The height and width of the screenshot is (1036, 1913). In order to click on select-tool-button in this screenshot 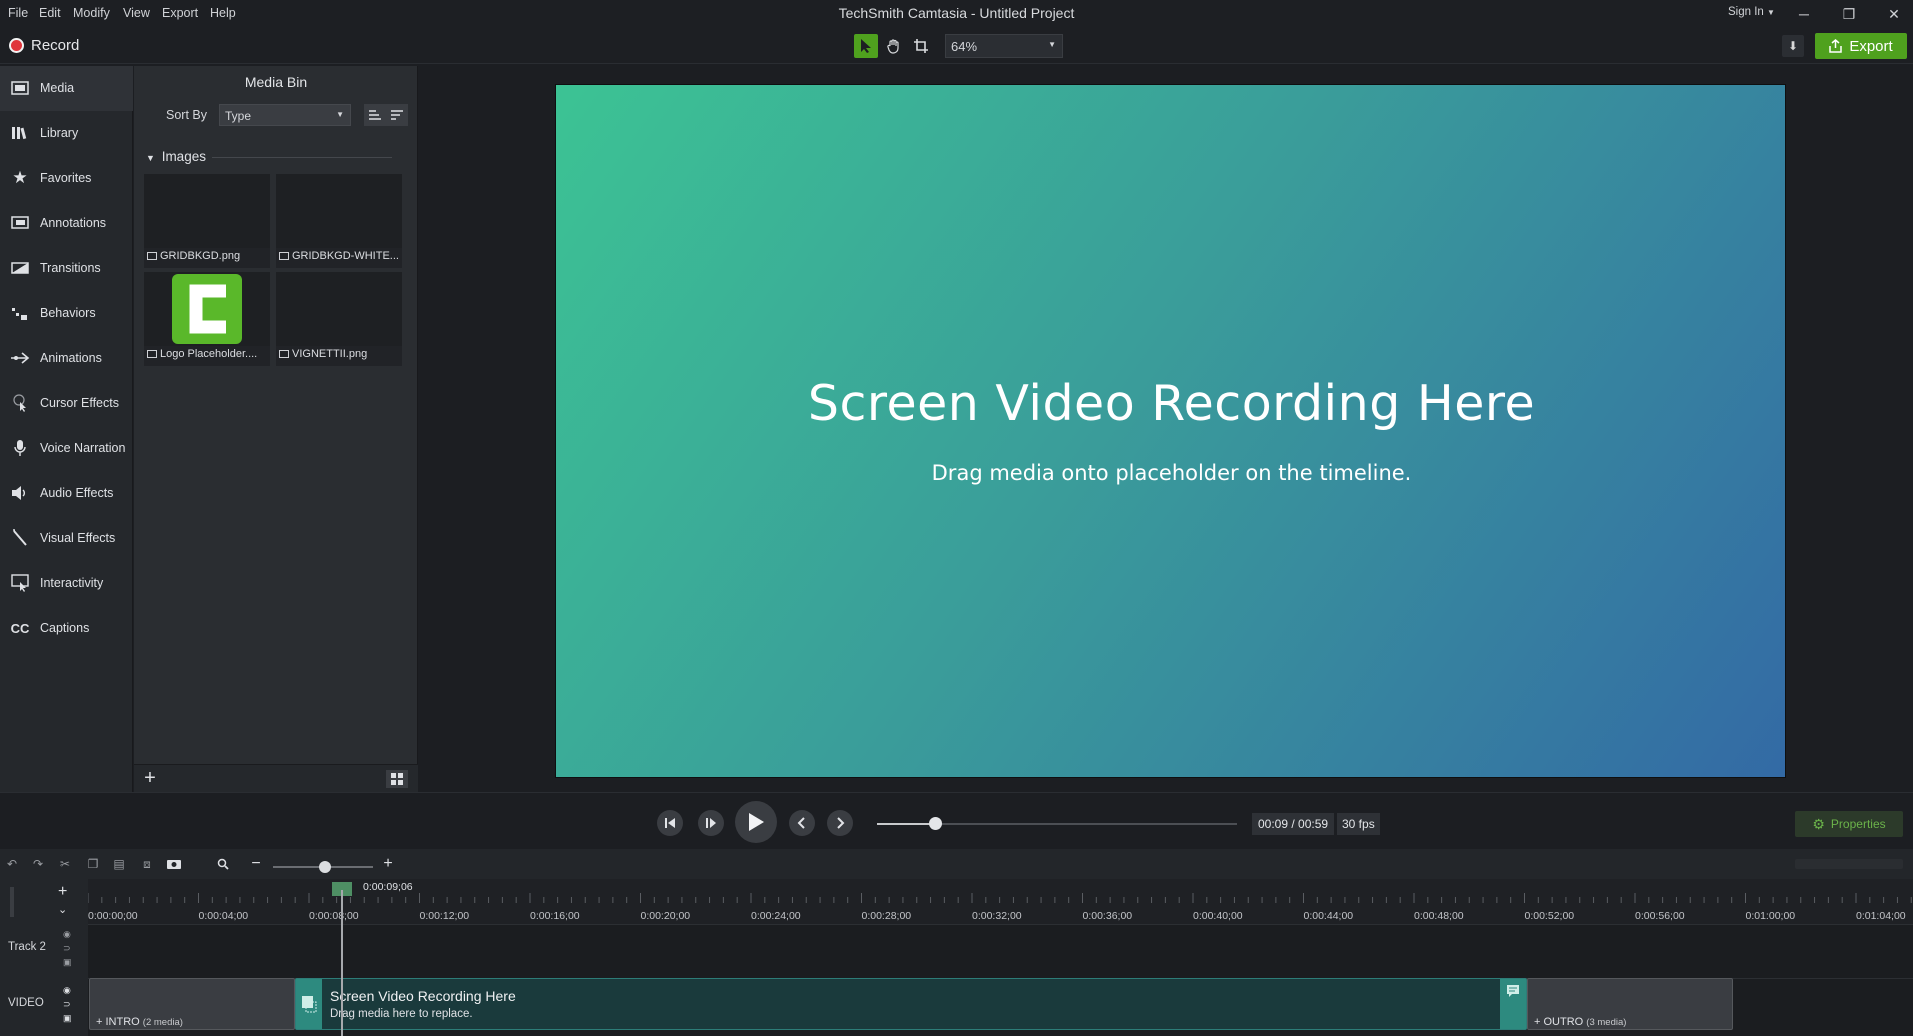, I will do `click(866, 46)`.